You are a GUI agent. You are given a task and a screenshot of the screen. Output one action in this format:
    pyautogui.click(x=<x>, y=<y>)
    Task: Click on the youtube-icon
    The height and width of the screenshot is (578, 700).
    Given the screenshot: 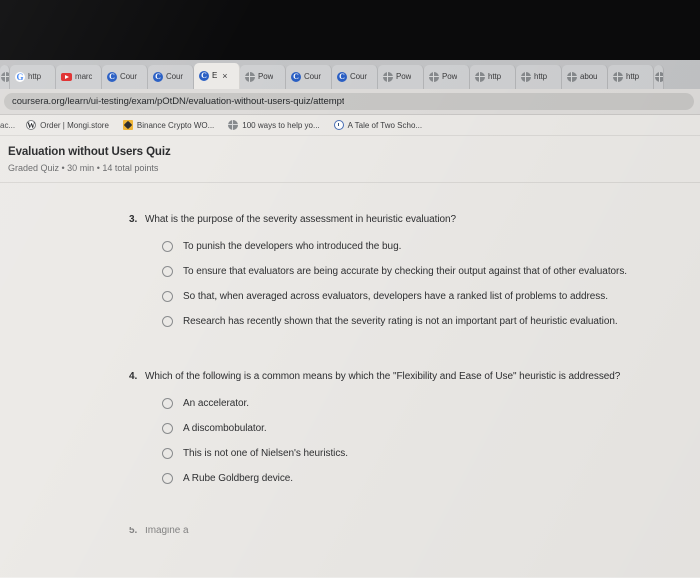 What is the action you would take?
    pyautogui.click(x=66, y=77)
    